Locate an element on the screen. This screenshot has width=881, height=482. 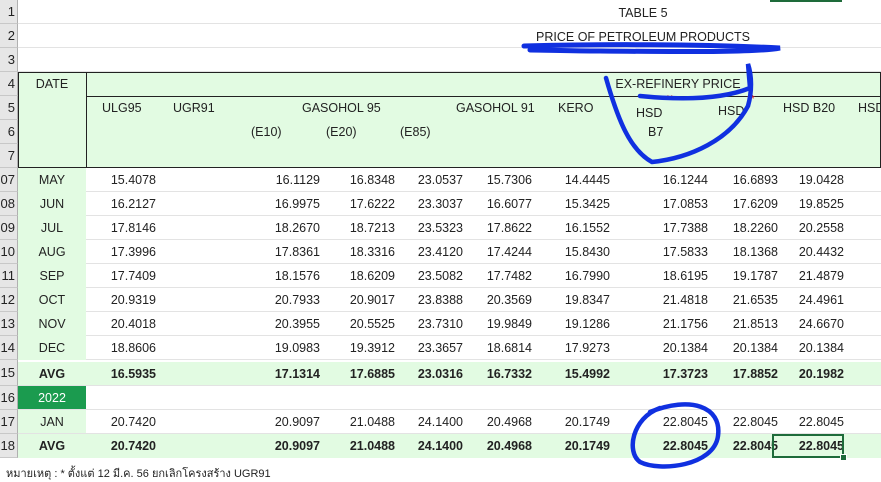
row-header: 08 is located at coordinates (9, 204).